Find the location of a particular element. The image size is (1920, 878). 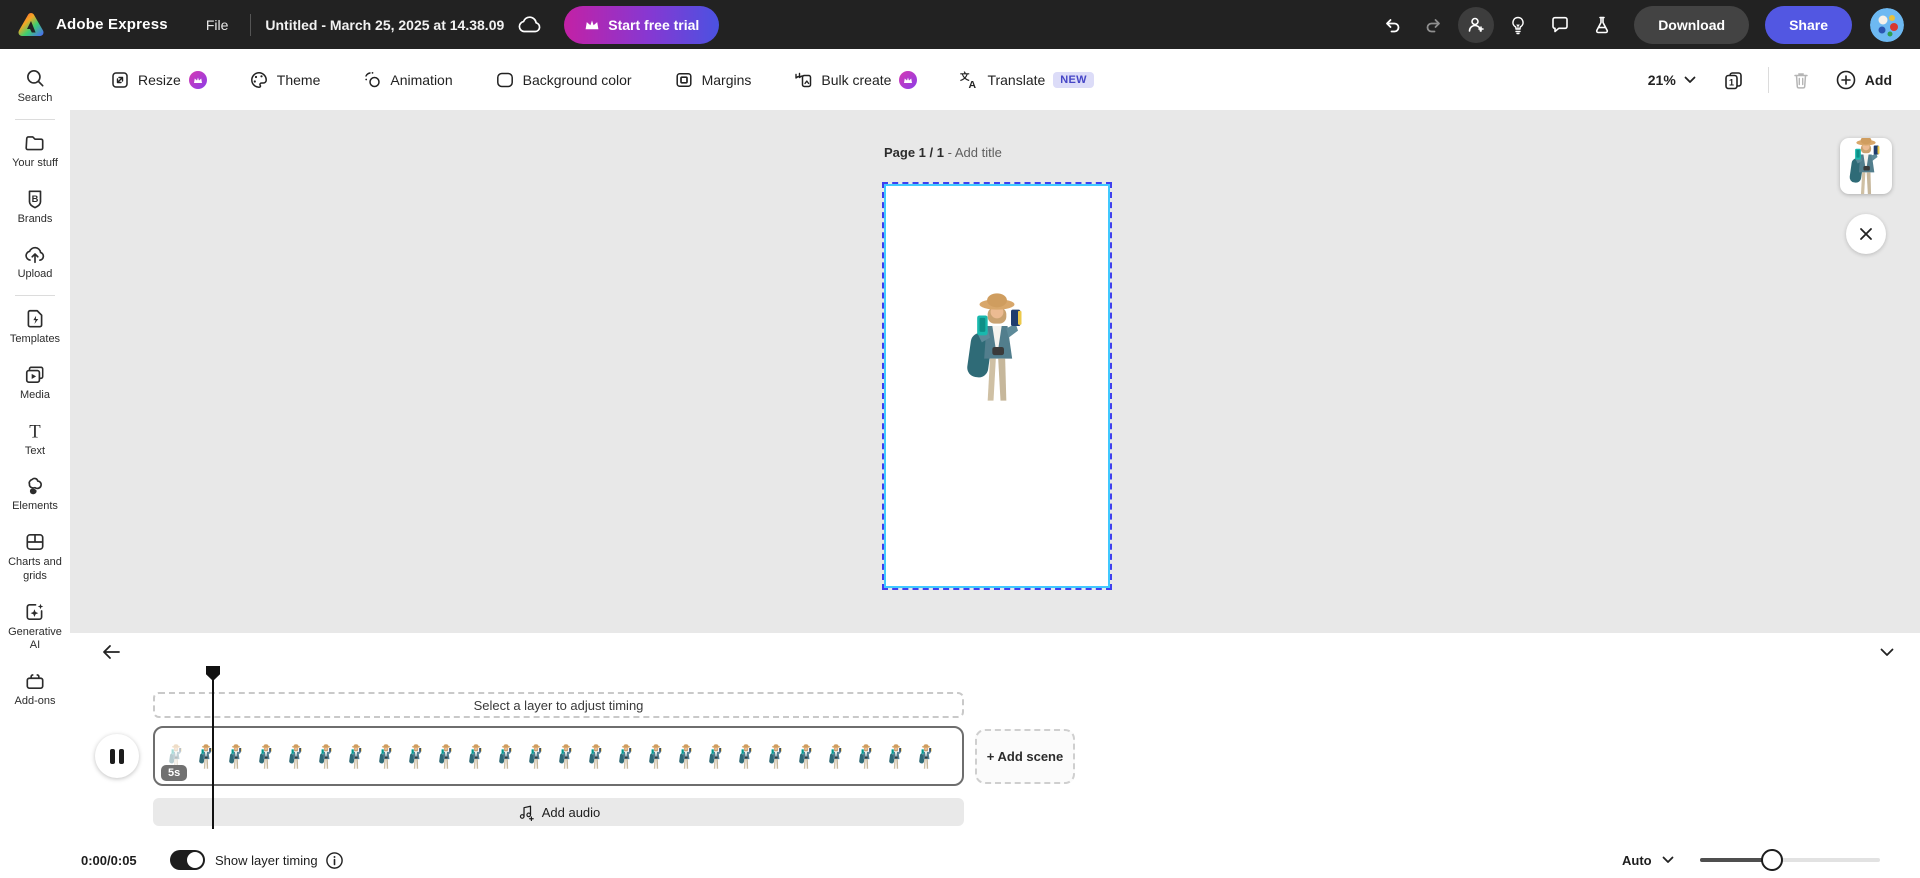

add-page-button: Add is located at coordinates (1863, 80).